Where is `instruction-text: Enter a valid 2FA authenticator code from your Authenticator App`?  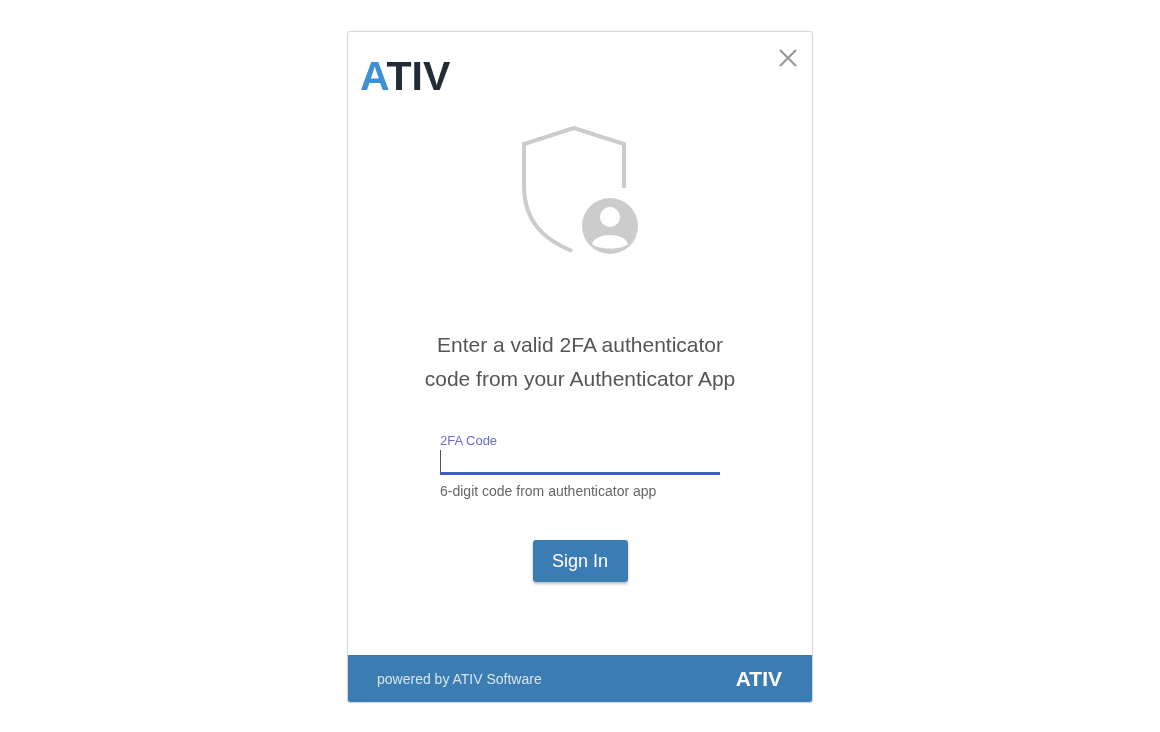
instruction-text: Enter a valid 2FA authenticator code from your Authenticator App is located at coordinates (580, 362).